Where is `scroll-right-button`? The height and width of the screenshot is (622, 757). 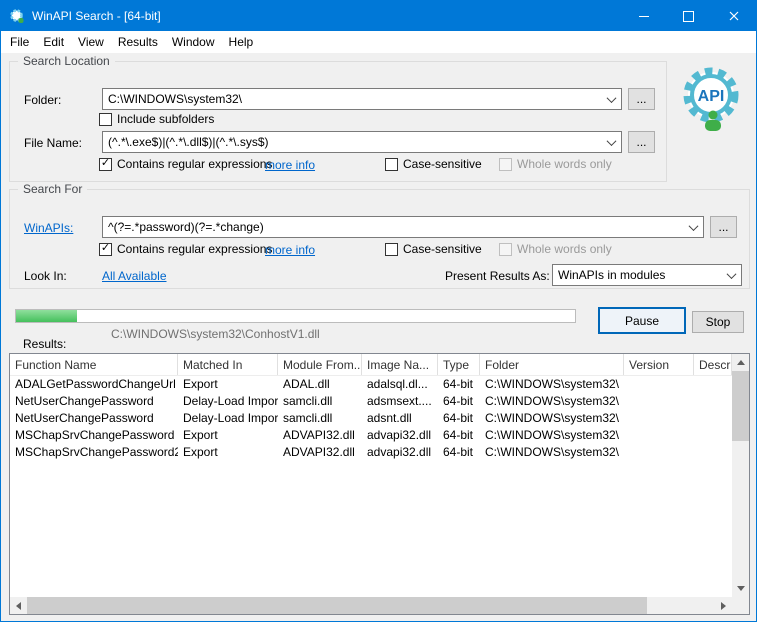 scroll-right-button is located at coordinates (723, 605).